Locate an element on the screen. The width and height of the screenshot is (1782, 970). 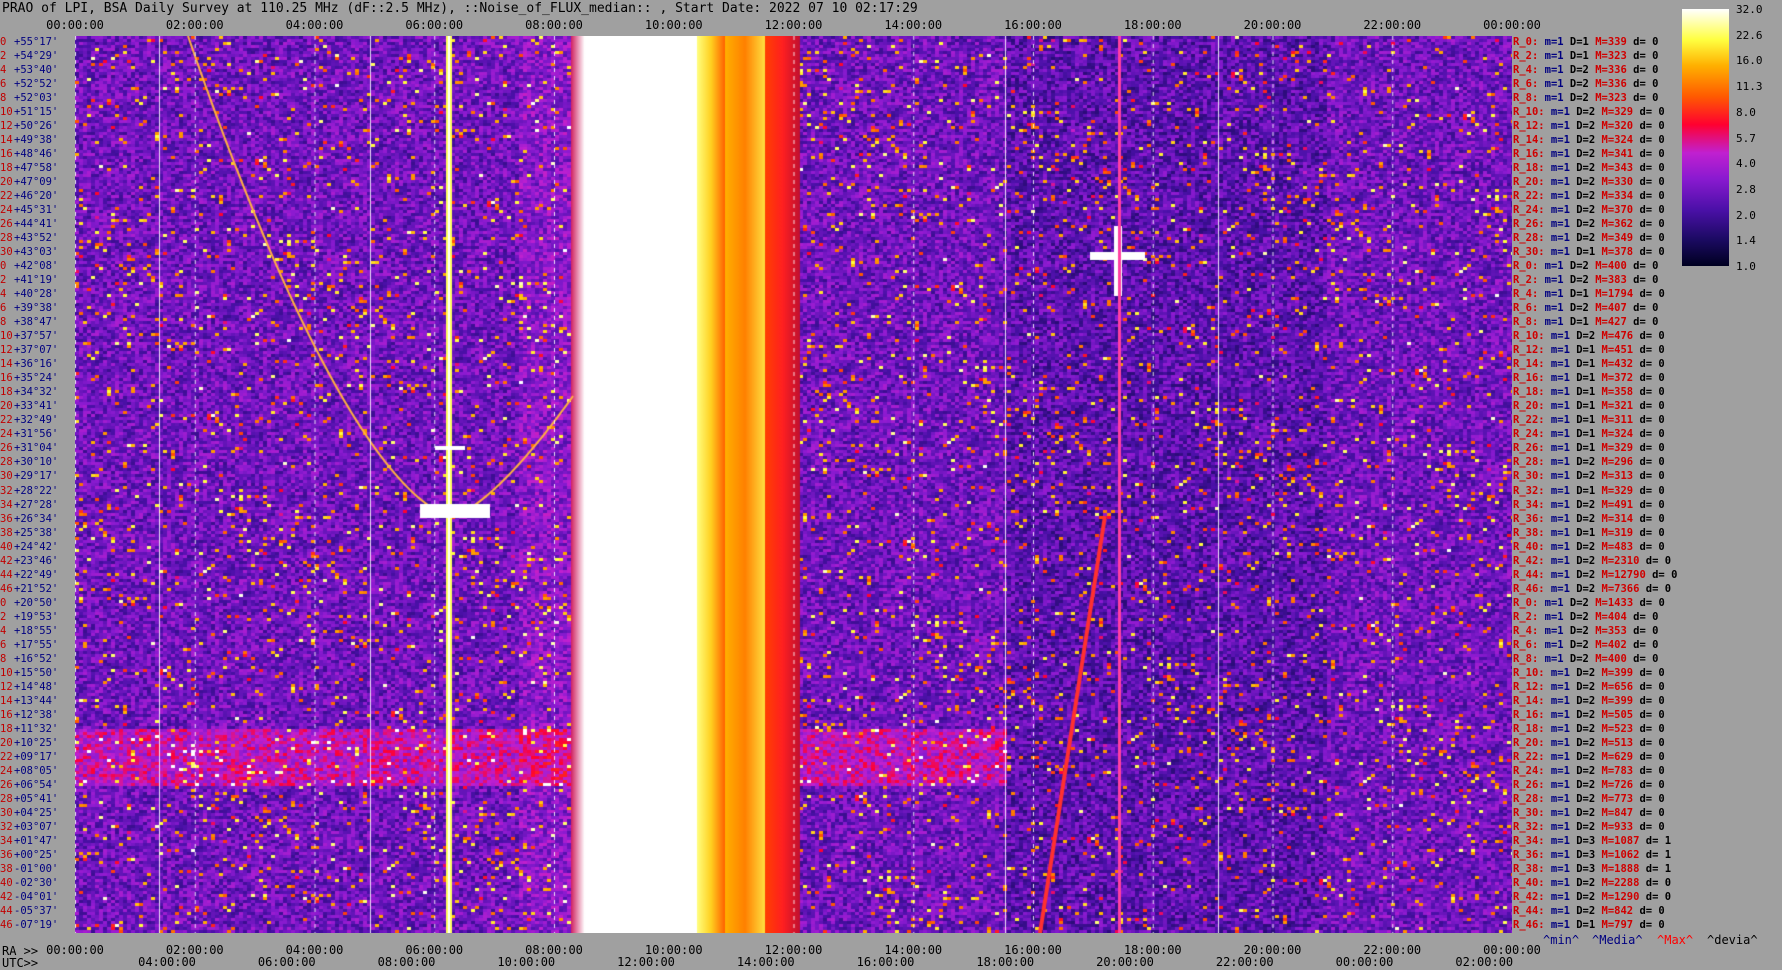
top-axis-tick: 02:00:00 is located at coordinates (194, 25).